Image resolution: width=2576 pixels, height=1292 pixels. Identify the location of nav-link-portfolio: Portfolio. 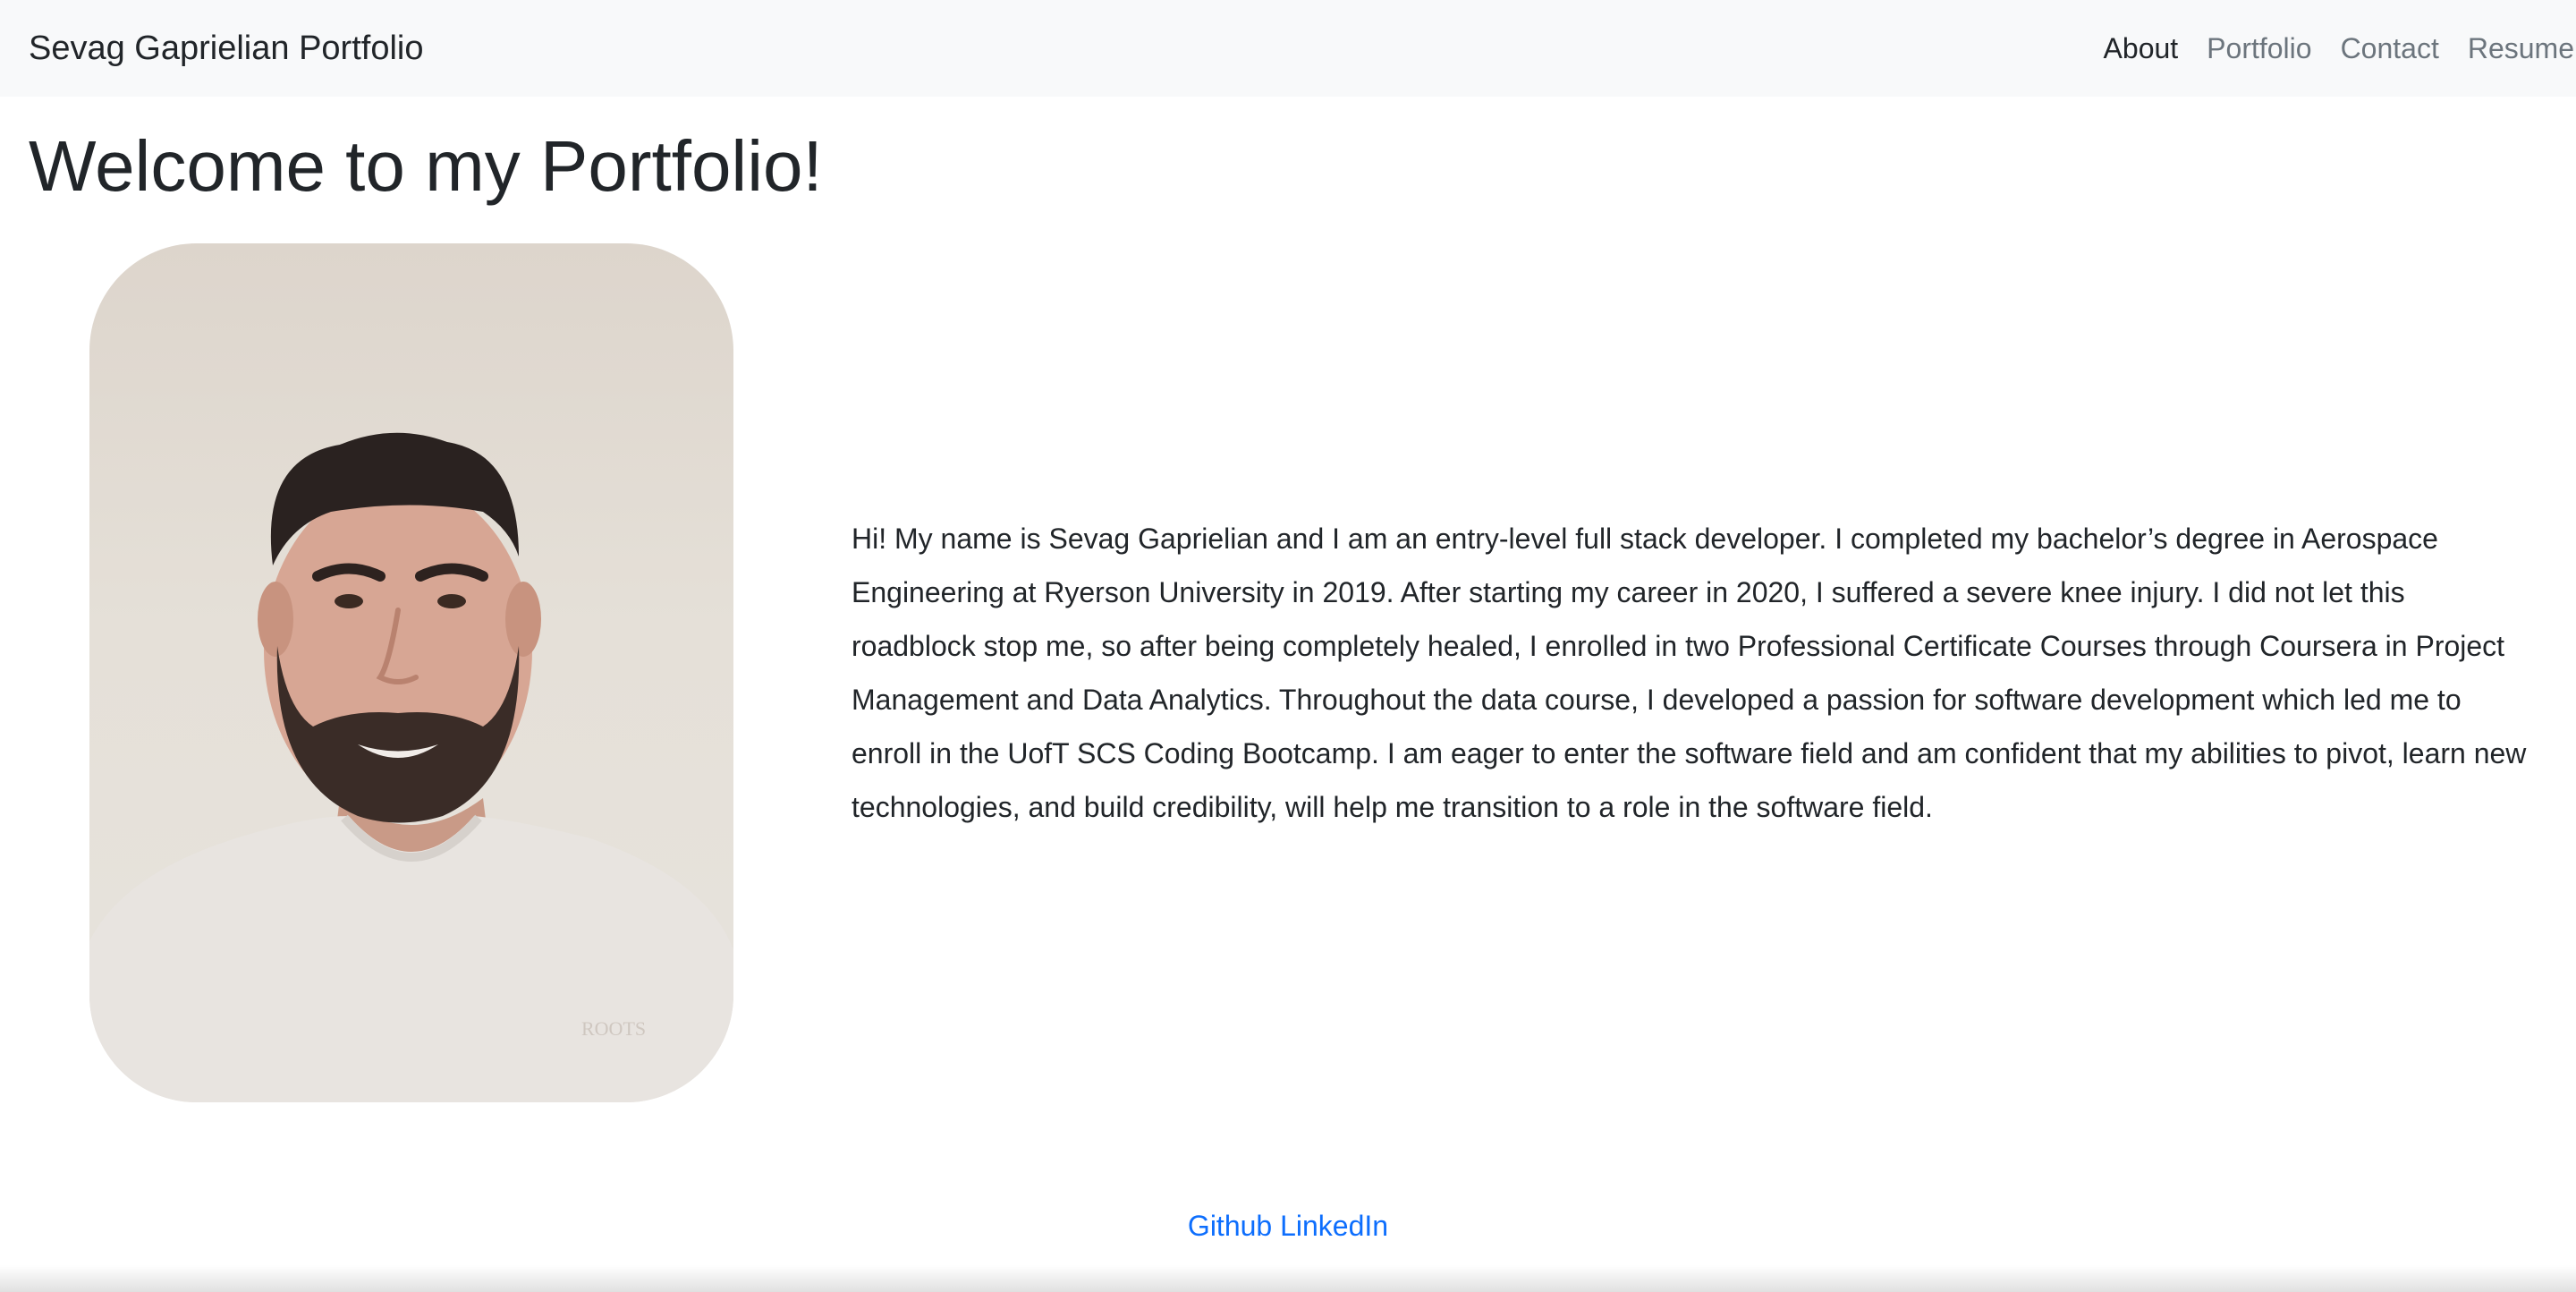
(2259, 49).